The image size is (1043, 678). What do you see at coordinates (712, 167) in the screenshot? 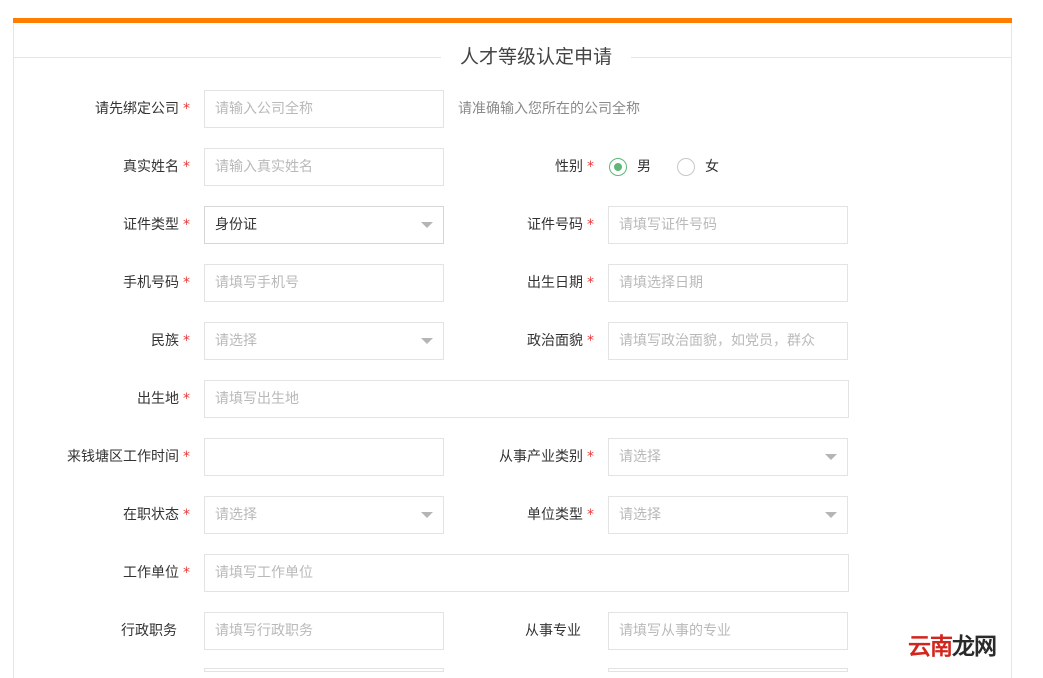
I see `gender-female-label: 女` at bounding box center [712, 167].